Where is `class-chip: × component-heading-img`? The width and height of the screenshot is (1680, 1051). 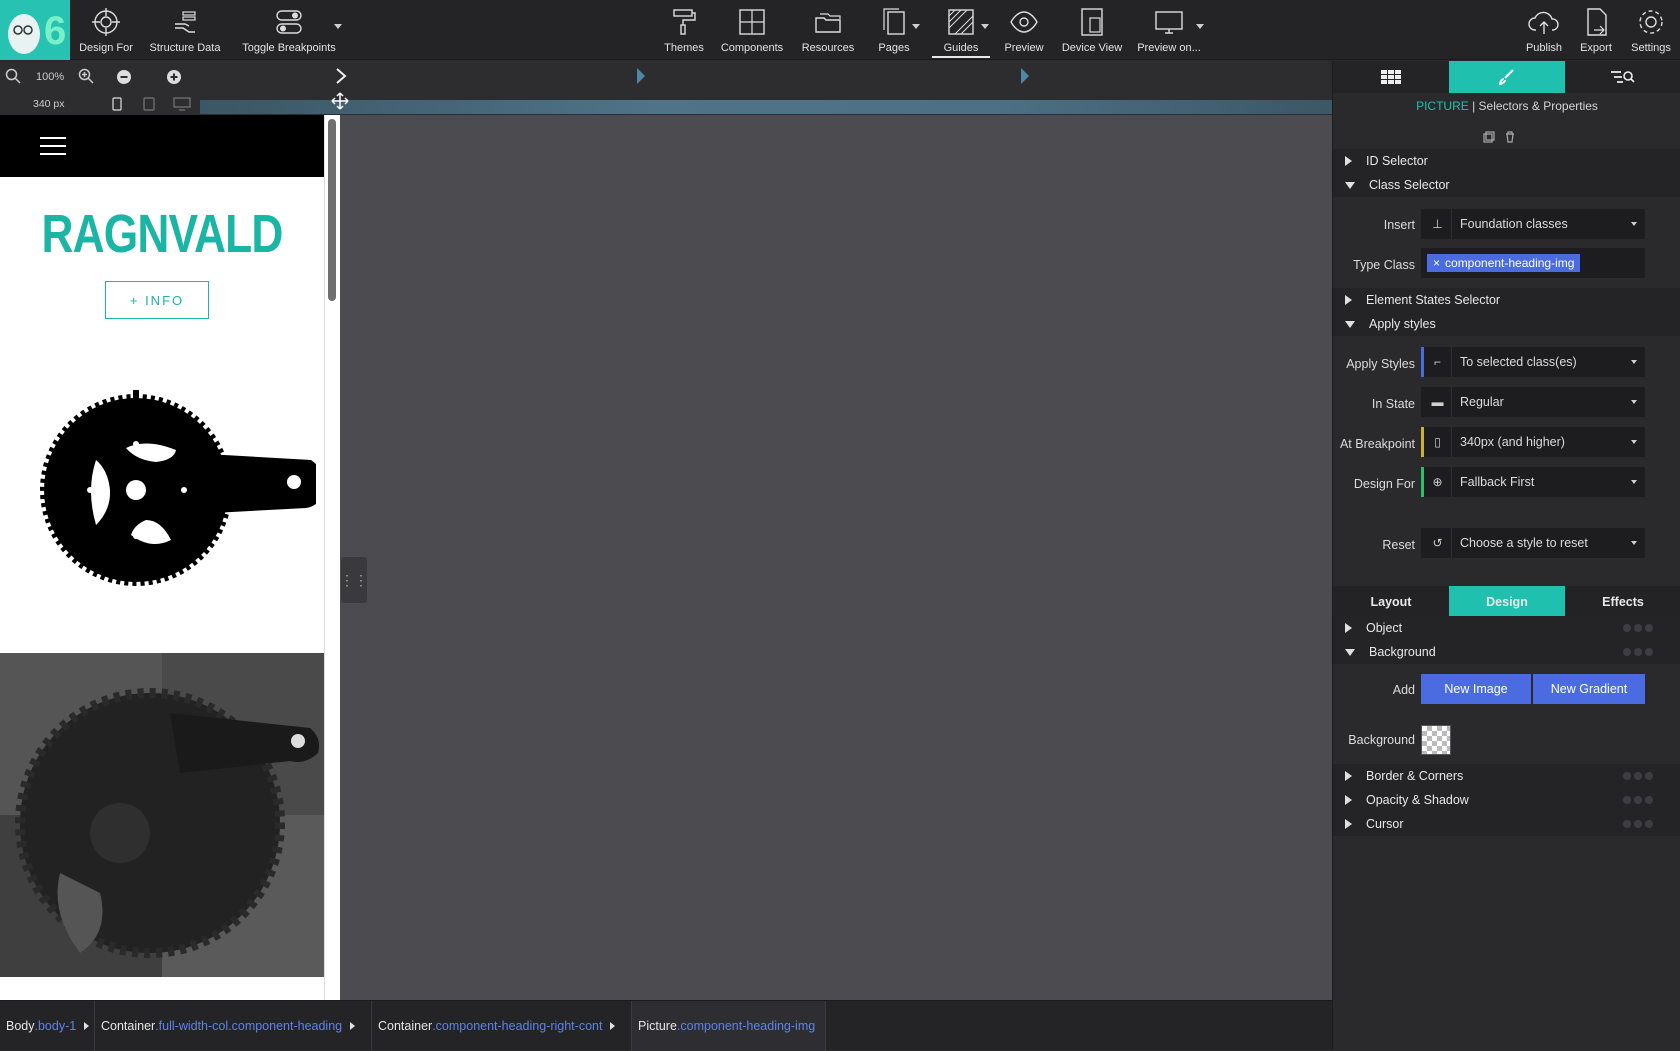
class-chip: × component-heading-img is located at coordinates (1504, 263).